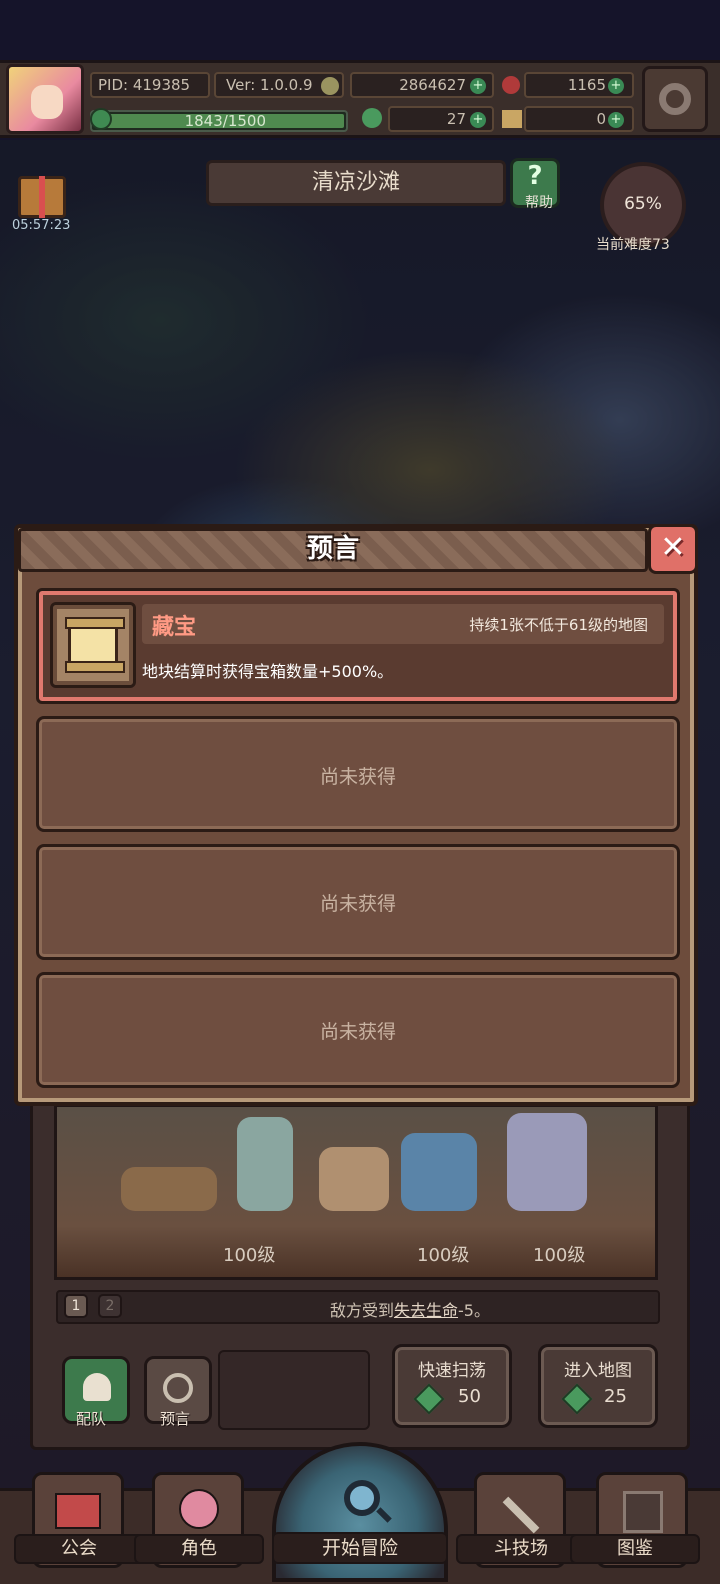 The height and width of the screenshot is (1584, 720). I want to click on crystal-ball-icon, so click(178, 1388).